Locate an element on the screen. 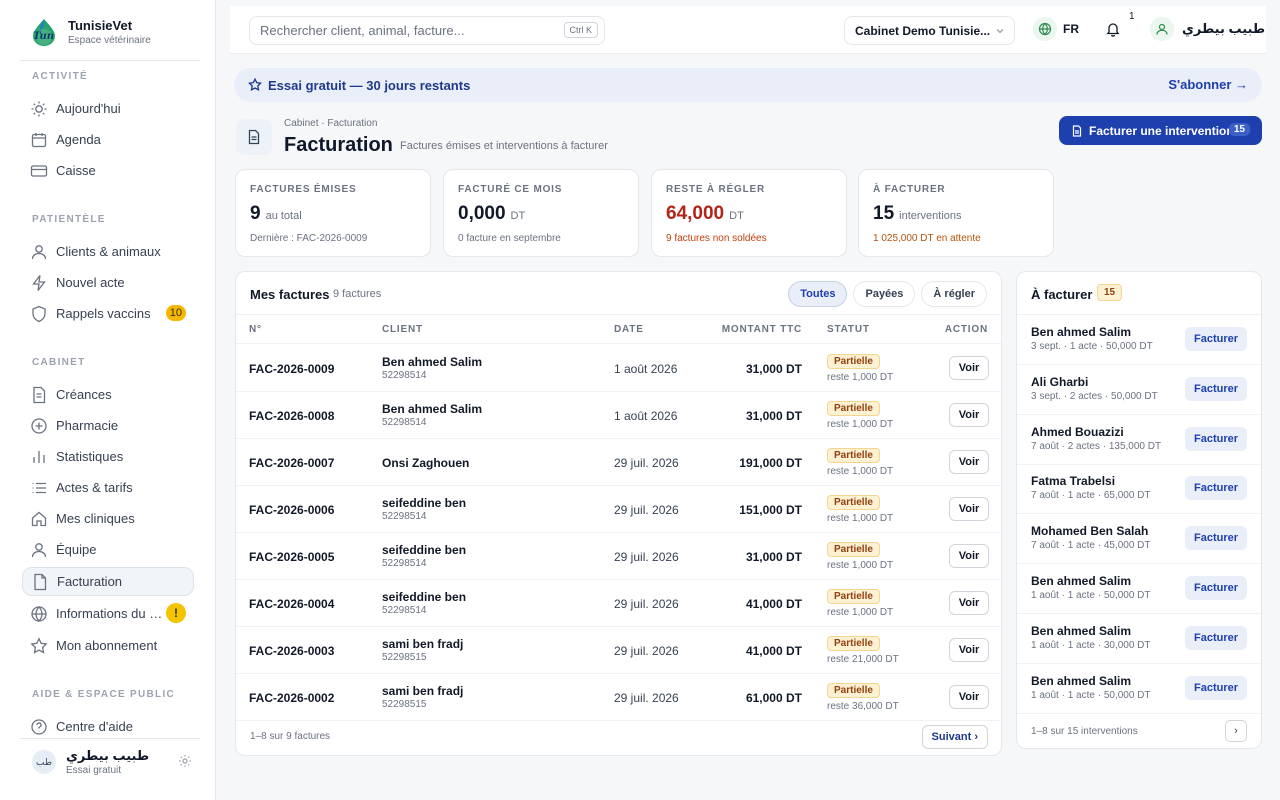  sidebar-item-informations: Informations du … ! is located at coordinates (108, 613).